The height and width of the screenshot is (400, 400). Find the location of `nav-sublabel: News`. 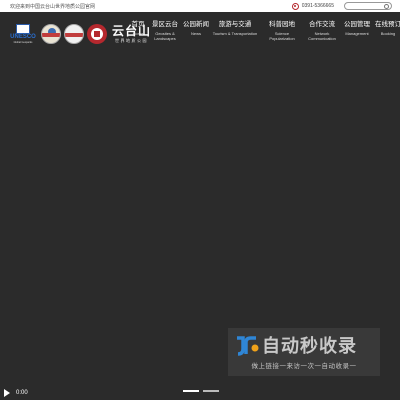

nav-sublabel: News is located at coordinates (195, 33).